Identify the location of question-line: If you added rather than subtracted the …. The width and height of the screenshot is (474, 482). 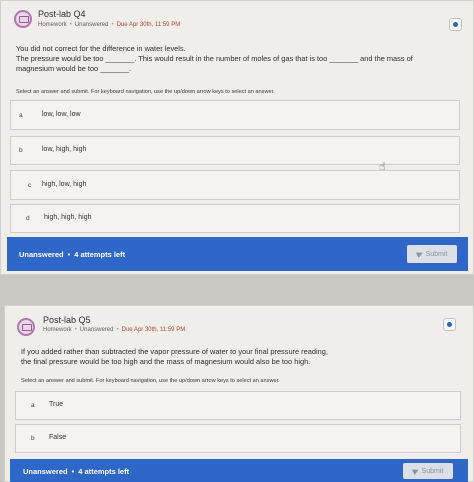
(174, 351).